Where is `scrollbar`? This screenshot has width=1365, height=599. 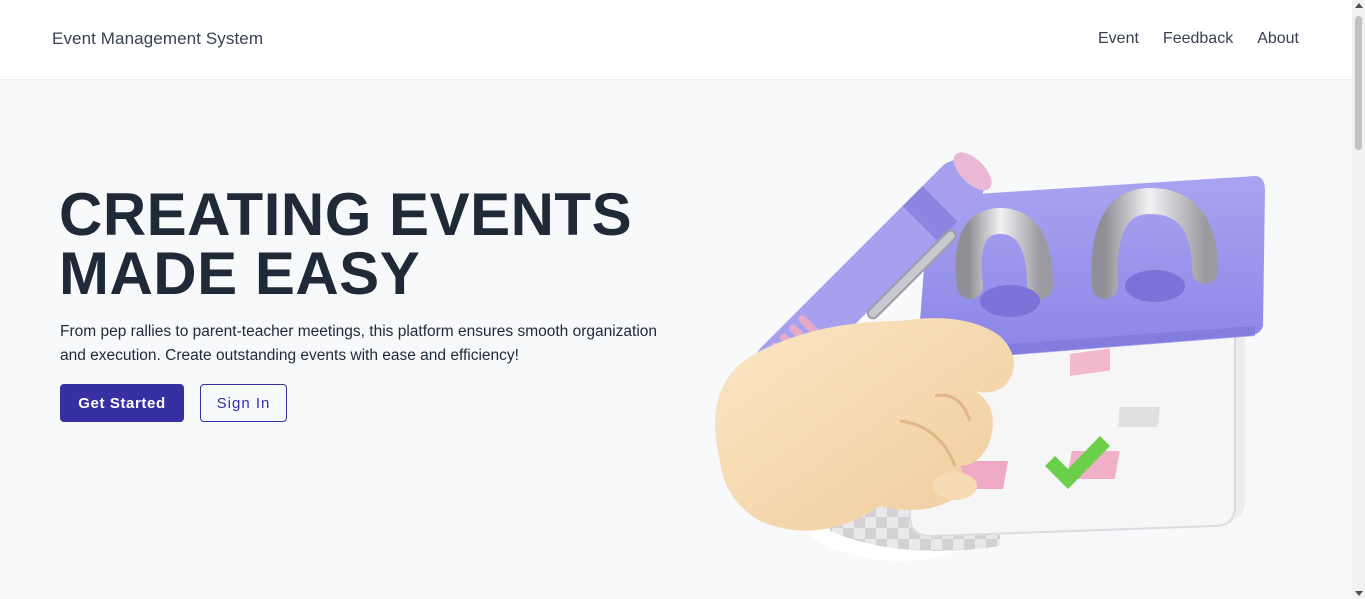
scrollbar is located at coordinates (1358, 299).